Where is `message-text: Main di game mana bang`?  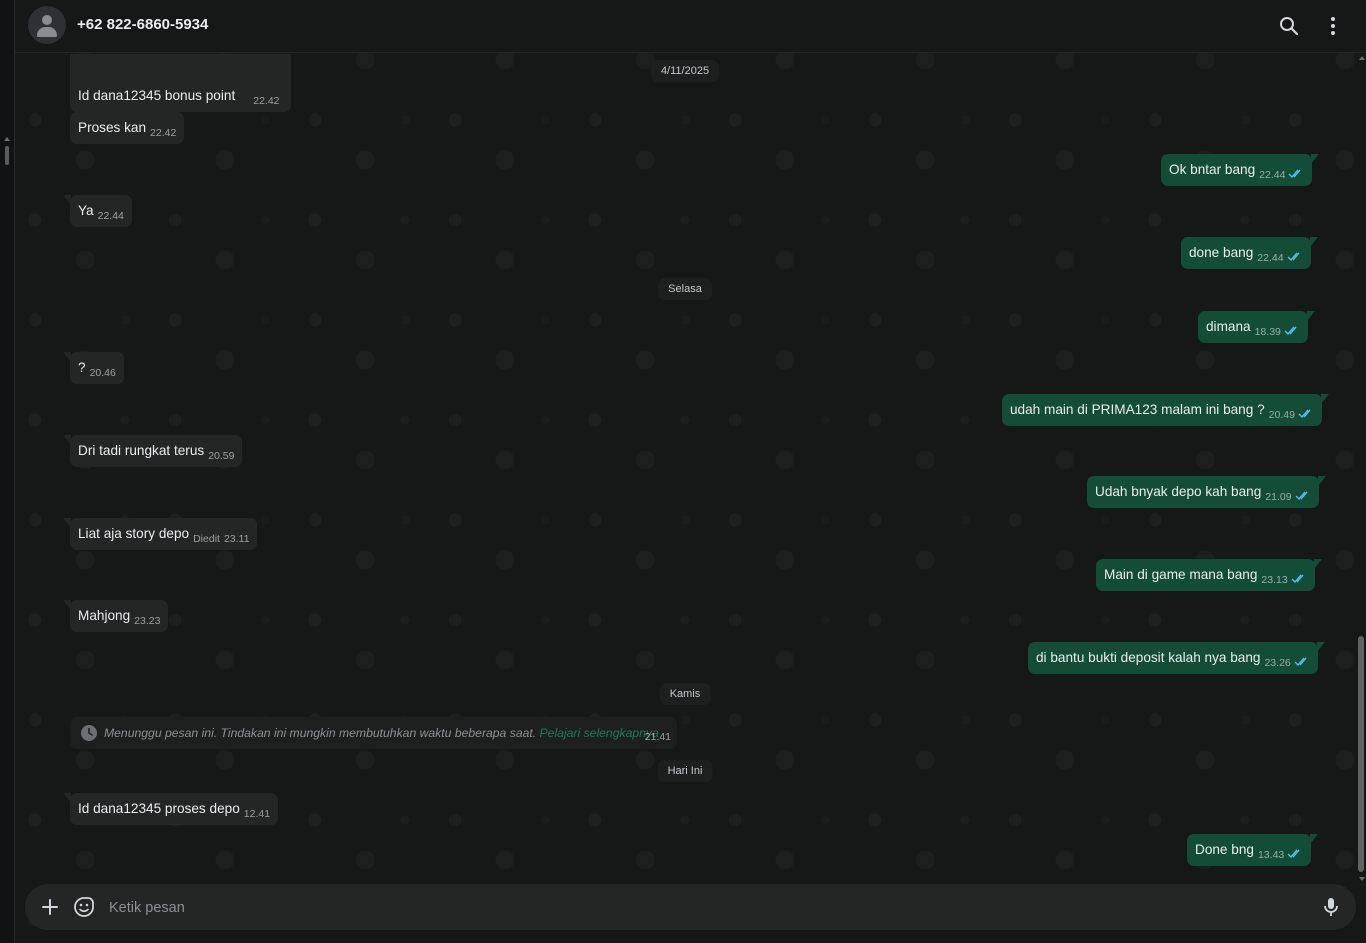
message-text: Main di game mana bang is located at coordinates (1181, 574).